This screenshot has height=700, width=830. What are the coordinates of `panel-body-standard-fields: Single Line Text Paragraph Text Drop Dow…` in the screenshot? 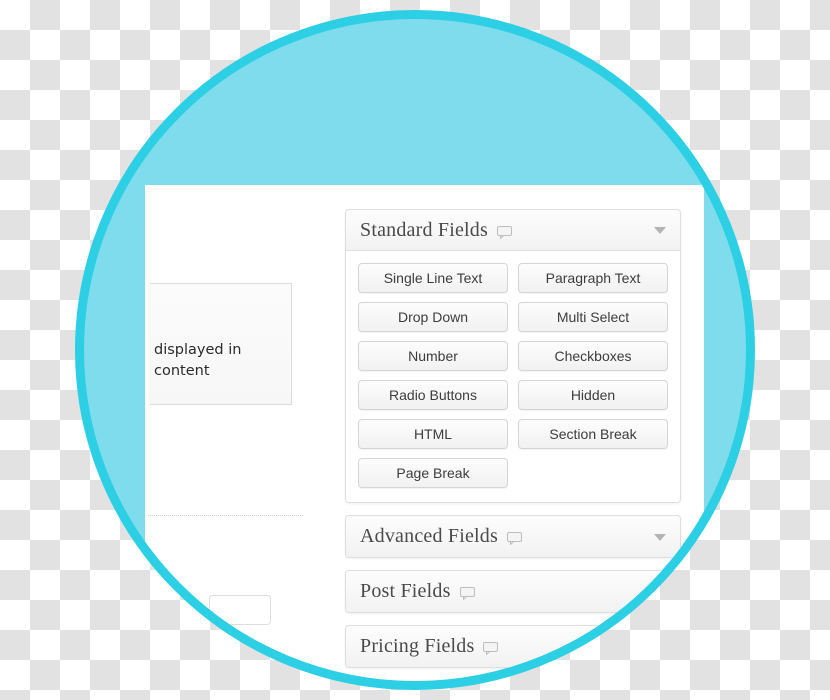 It's located at (513, 376).